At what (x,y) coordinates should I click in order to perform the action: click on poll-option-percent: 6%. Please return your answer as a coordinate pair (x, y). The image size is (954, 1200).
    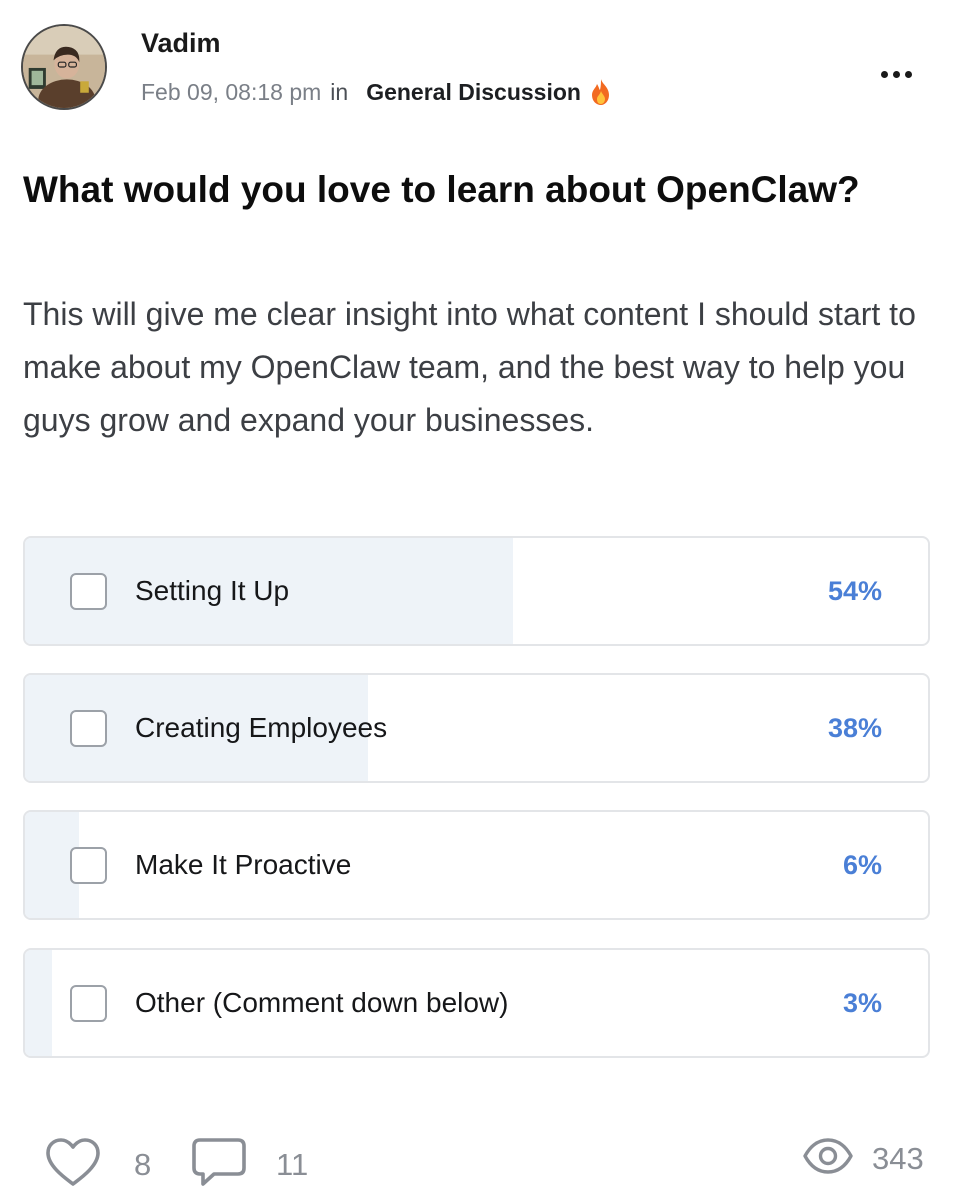
    Looking at the image, I should click on (862, 865).